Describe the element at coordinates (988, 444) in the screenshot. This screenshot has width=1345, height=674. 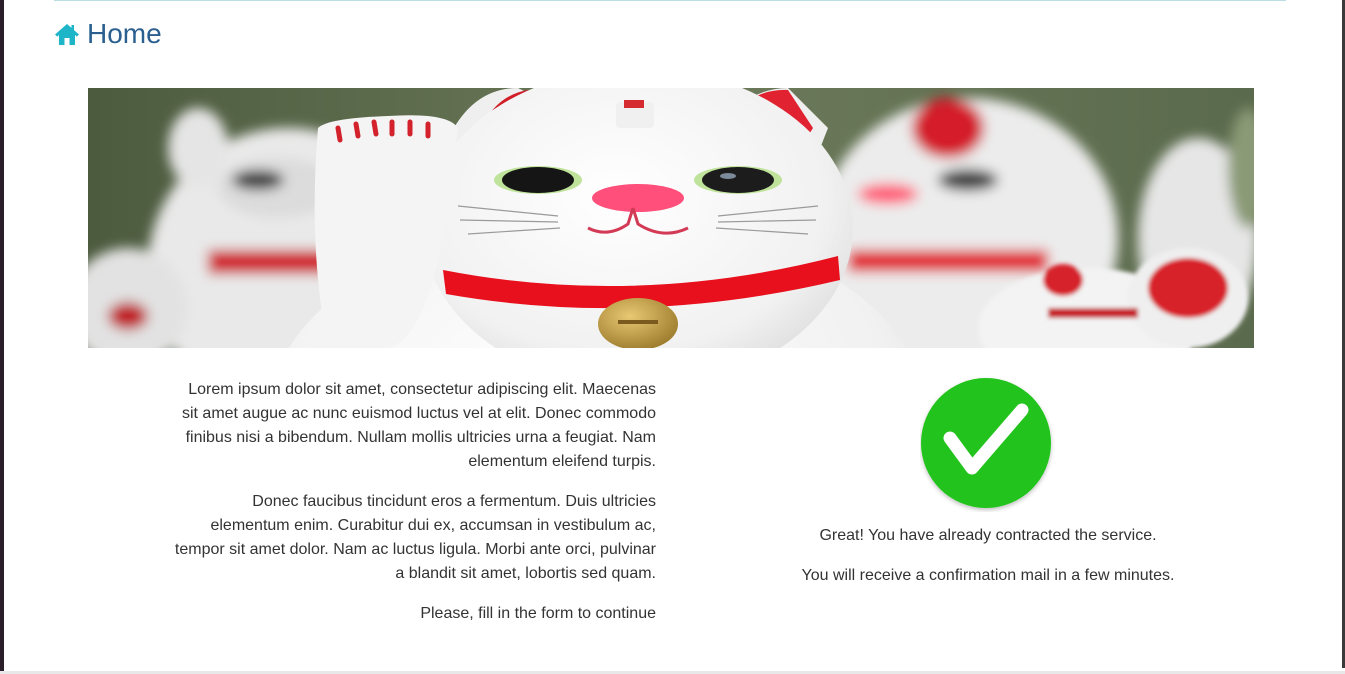
I see `success-check-icon` at that location.